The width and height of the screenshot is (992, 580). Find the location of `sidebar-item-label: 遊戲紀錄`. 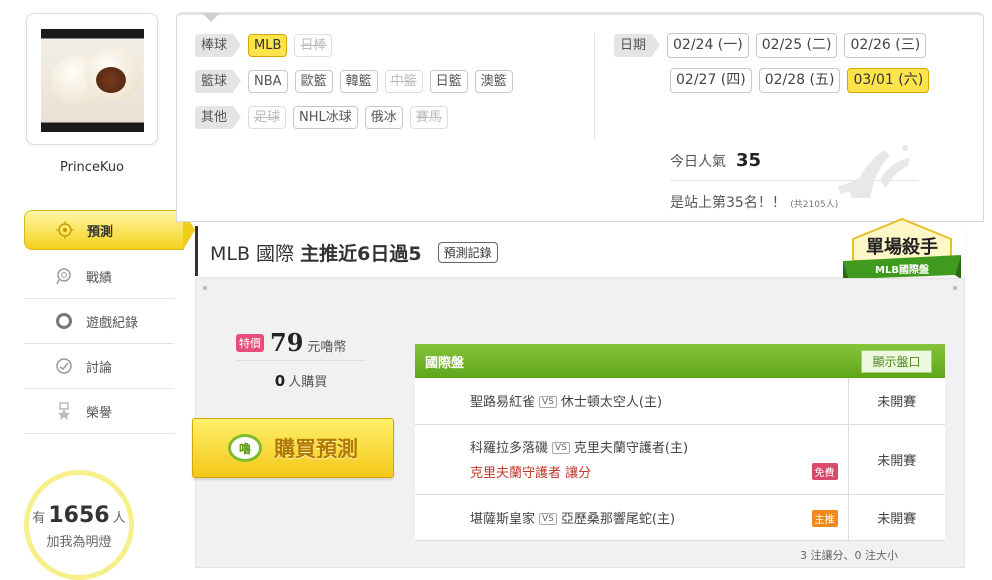

sidebar-item-label: 遊戲紀錄 is located at coordinates (112, 323).